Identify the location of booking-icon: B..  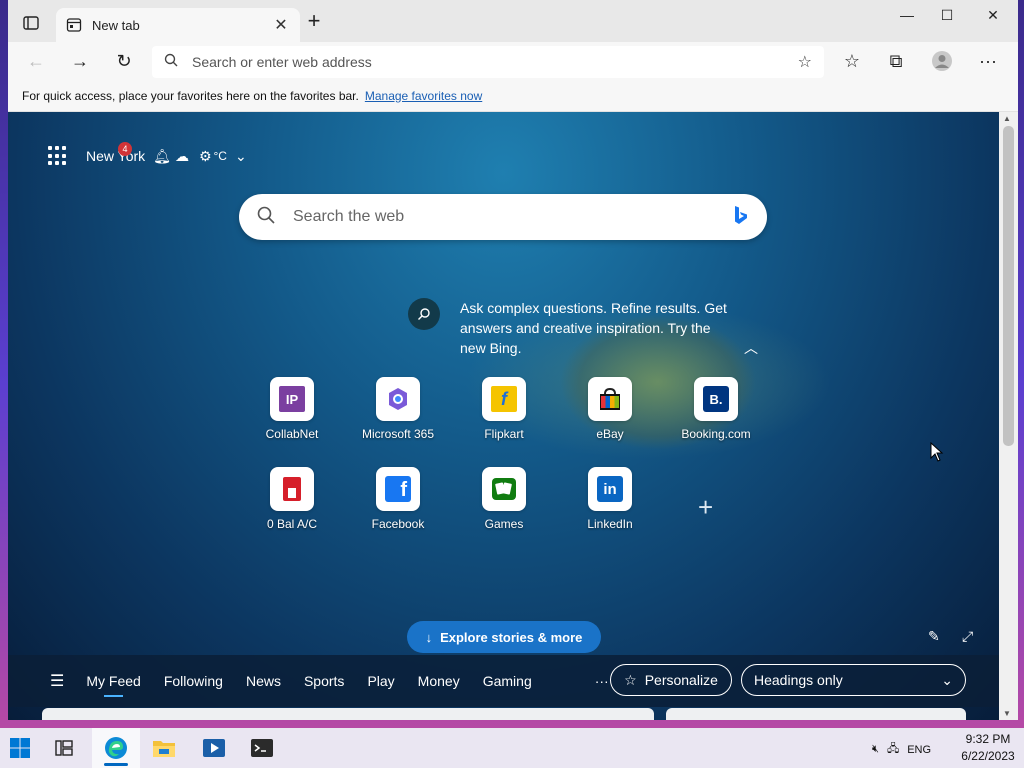
(716, 399).